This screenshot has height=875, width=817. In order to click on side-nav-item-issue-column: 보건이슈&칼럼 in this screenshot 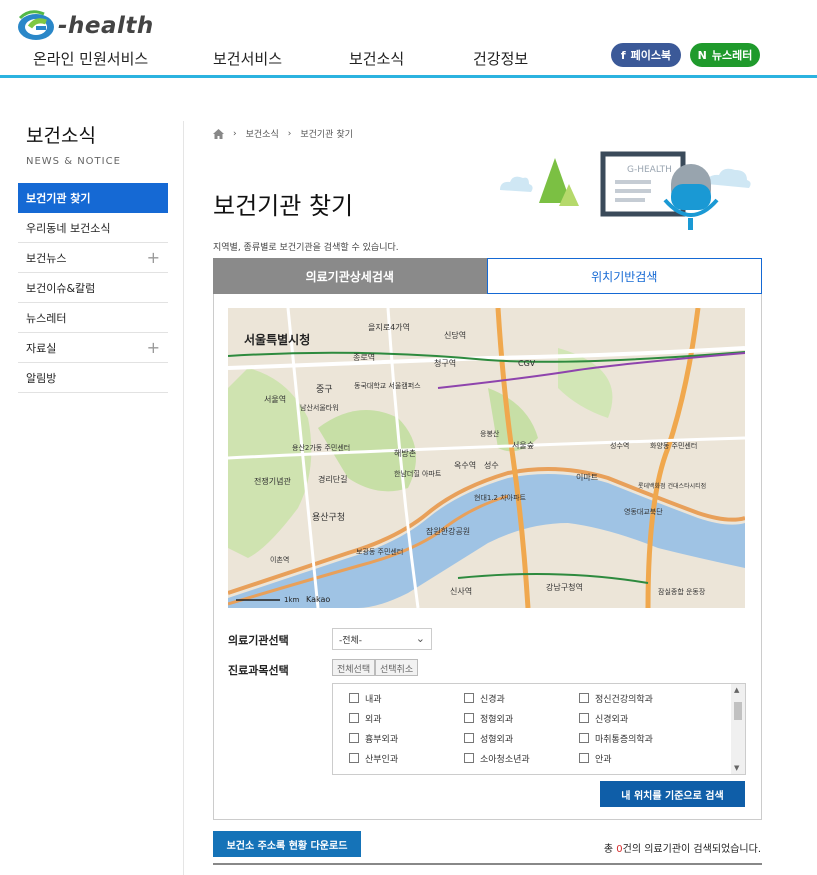, I will do `click(93, 288)`.